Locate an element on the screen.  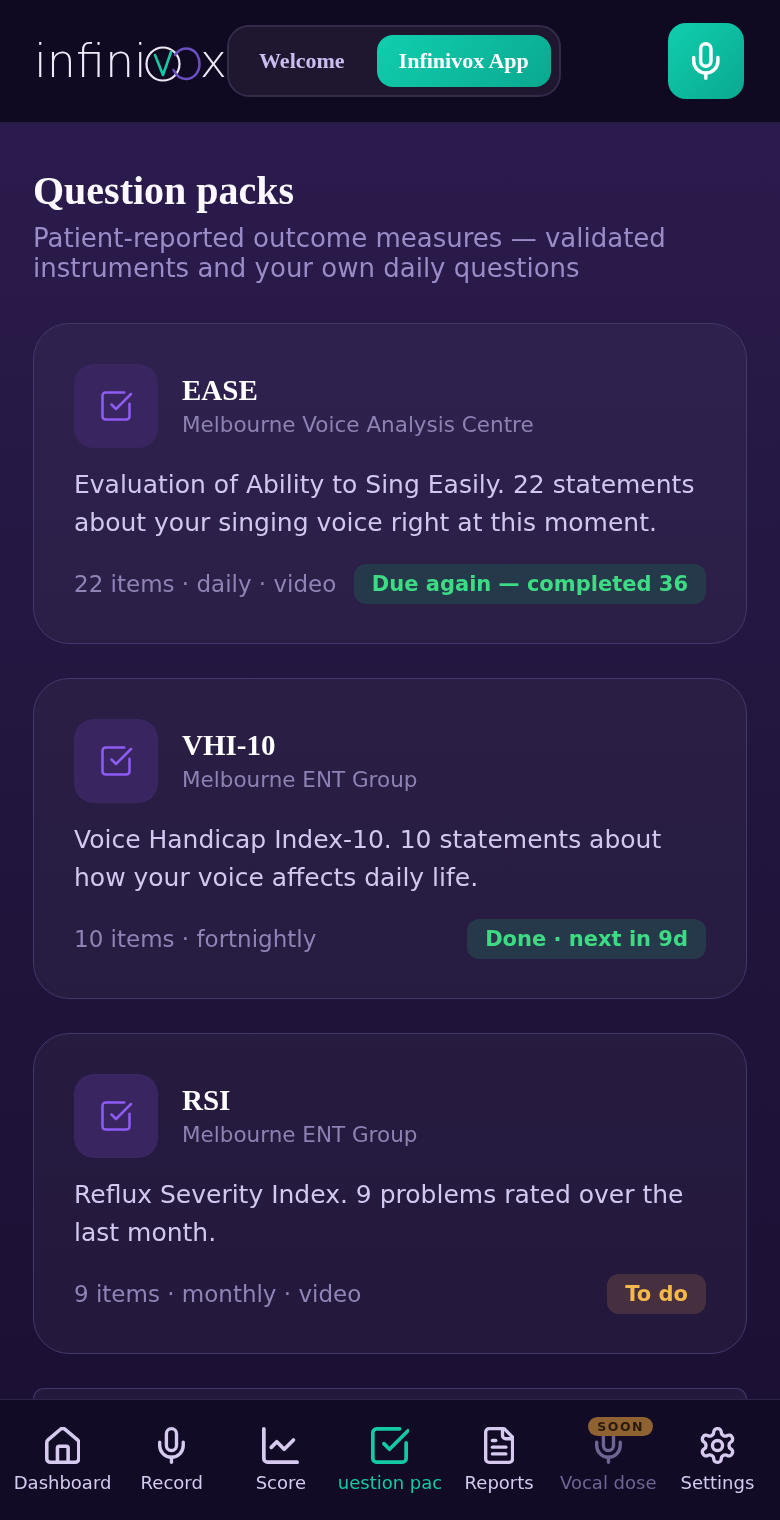
soon-badge: SOON is located at coordinates (620, 1426).